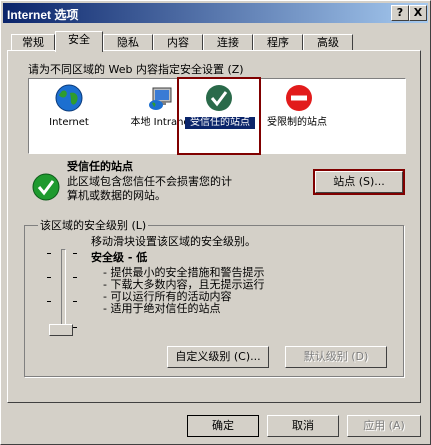  I want to click on zone-label: Internet, so click(69, 122).